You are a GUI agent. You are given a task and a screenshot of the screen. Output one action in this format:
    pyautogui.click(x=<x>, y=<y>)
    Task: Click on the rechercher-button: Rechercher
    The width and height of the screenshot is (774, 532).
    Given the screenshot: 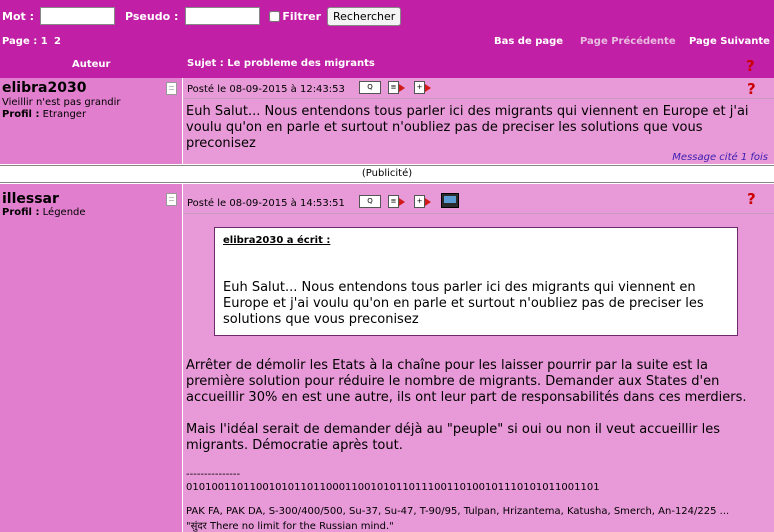 What is the action you would take?
    pyautogui.click(x=364, y=16)
    